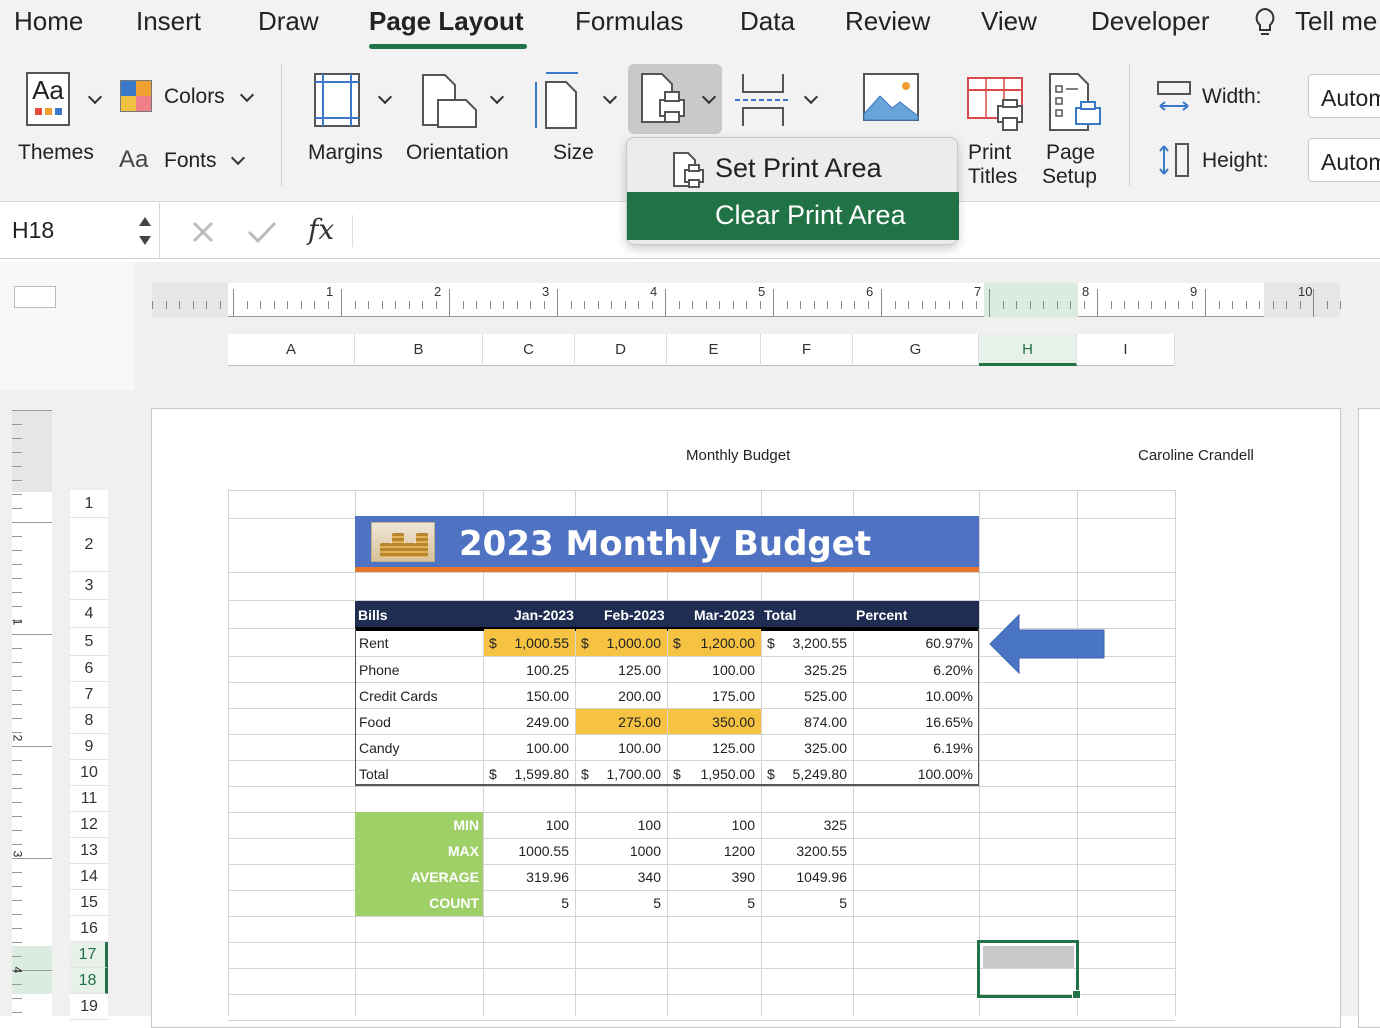 Image resolution: width=1380 pixels, height=1028 pixels. Describe the element at coordinates (133, 160) in the screenshot. I see `fonts-icon: Aa` at that location.